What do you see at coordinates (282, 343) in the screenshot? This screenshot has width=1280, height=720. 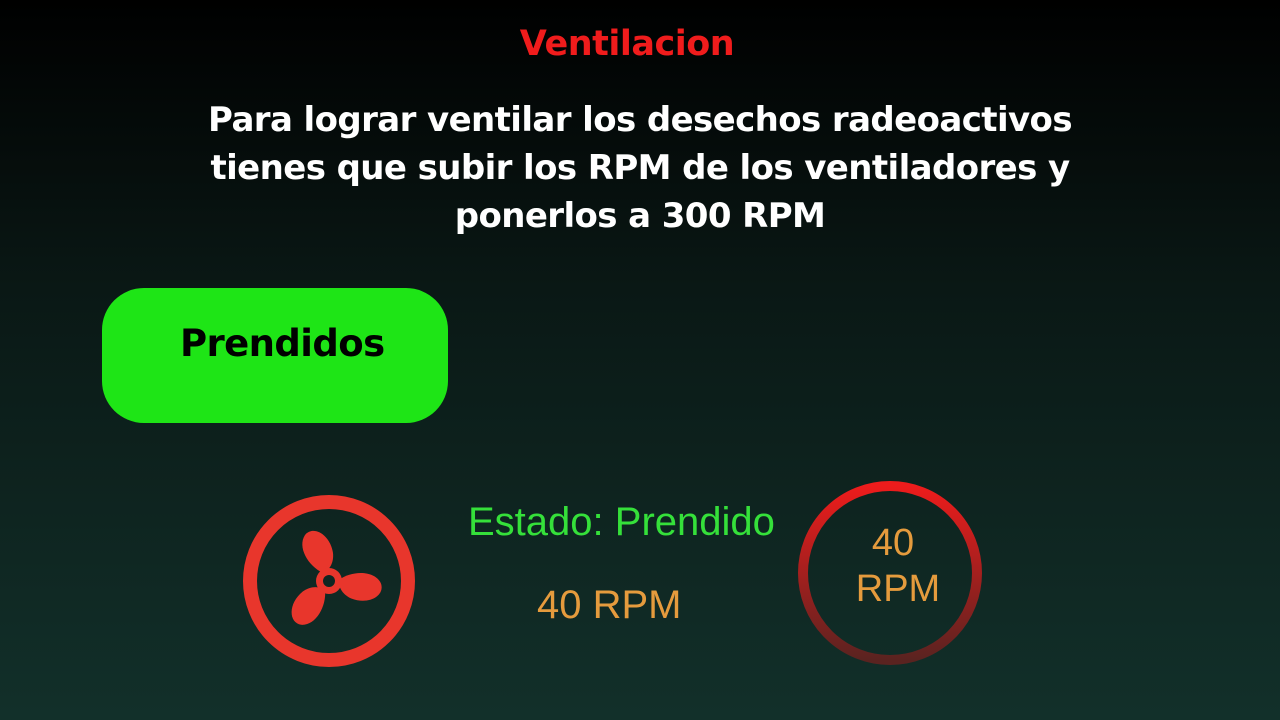 I see `fans-toggle-label: Prendidos` at bounding box center [282, 343].